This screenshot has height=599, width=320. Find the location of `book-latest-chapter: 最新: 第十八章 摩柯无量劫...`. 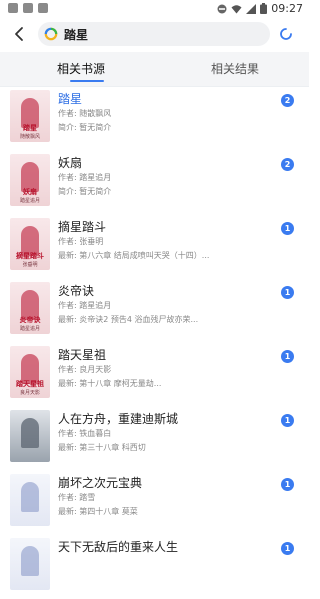

book-latest-chapter: 最新: 第十八章 摩柯无量劫... is located at coordinates (110, 383).